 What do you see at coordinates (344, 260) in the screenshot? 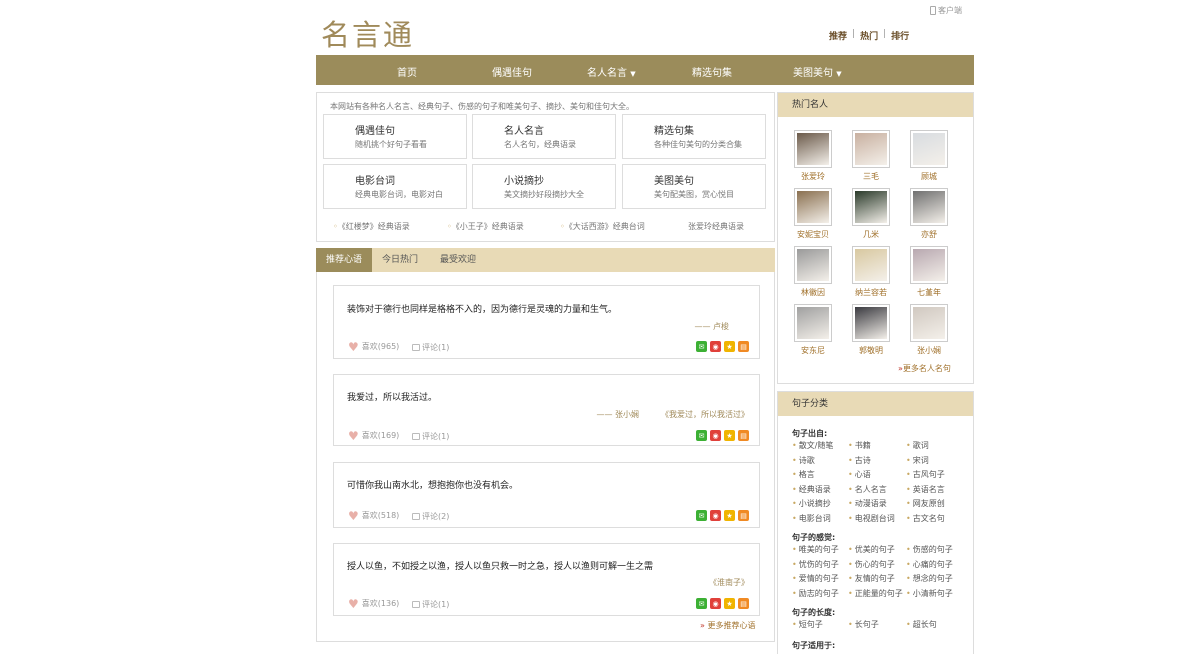
I see `tab-recommended: 推荐心语` at bounding box center [344, 260].